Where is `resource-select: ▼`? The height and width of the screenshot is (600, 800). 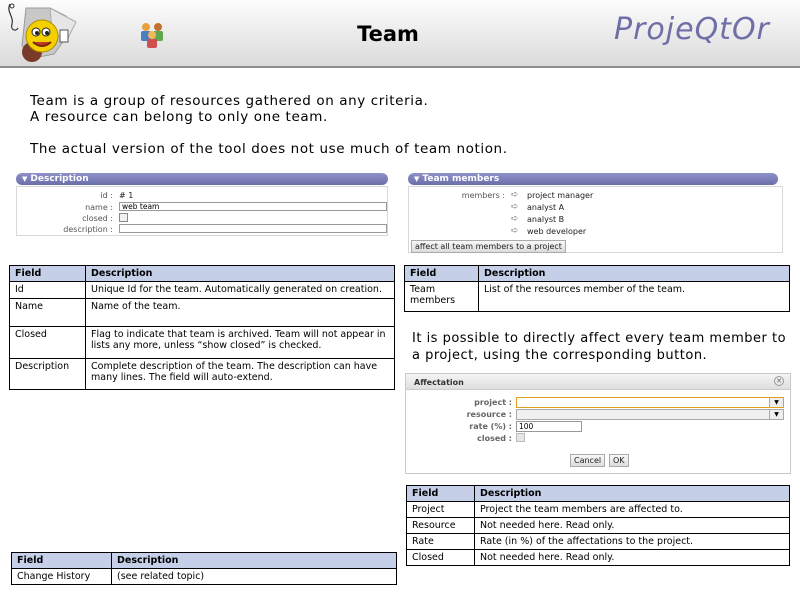
resource-select: ▼ is located at coordinates (650, 414).